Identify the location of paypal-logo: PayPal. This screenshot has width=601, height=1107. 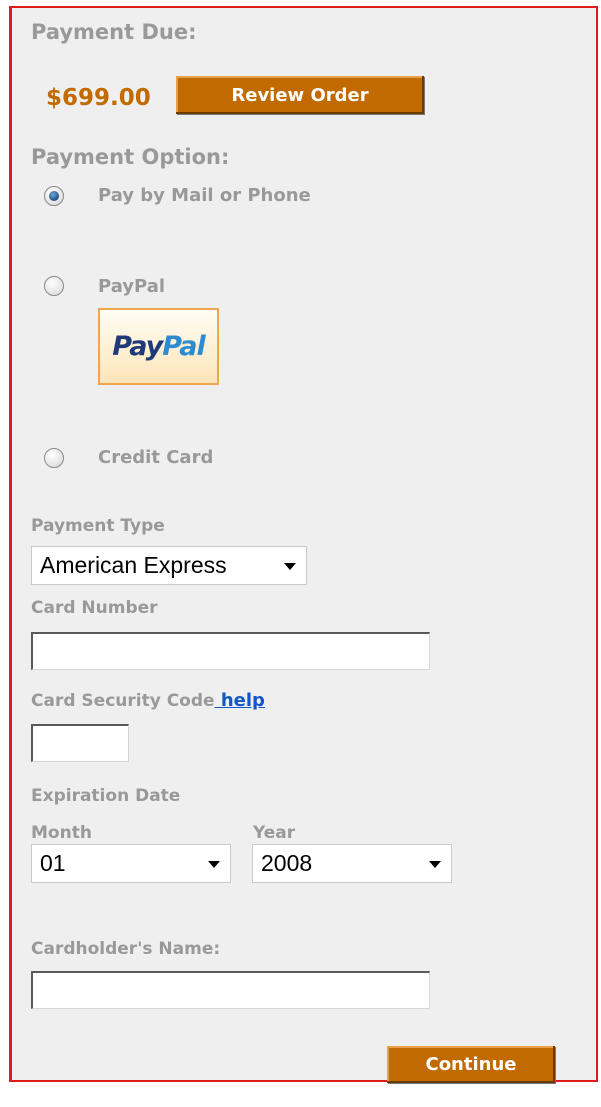
(159, 346).